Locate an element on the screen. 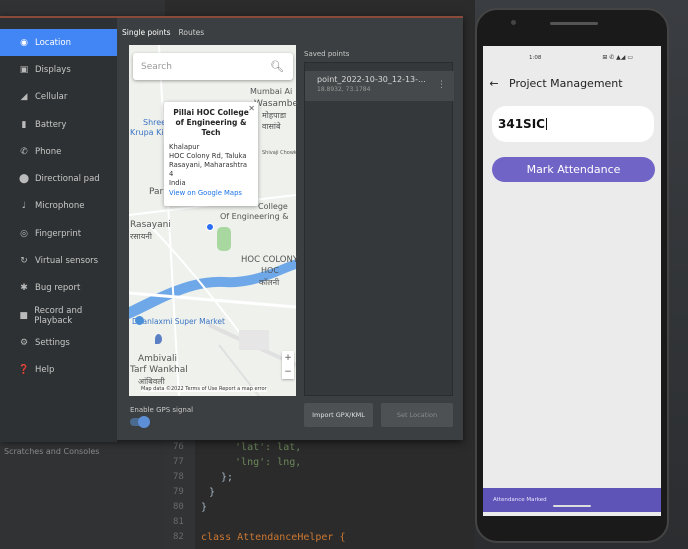 Image resolution: width=688 pixels, height=549 pixels. line-number: 79 is located at coordinates (178, 492).